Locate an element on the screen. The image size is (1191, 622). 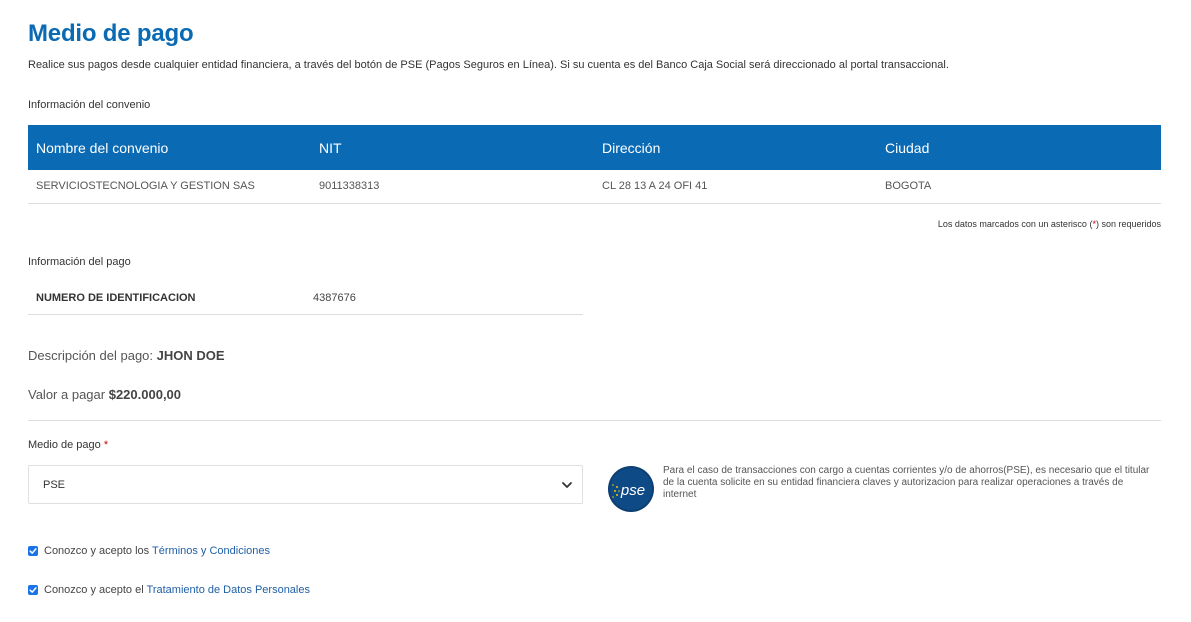
medio-pago-label: Medio de pago * is located at coordinates (68, 445).